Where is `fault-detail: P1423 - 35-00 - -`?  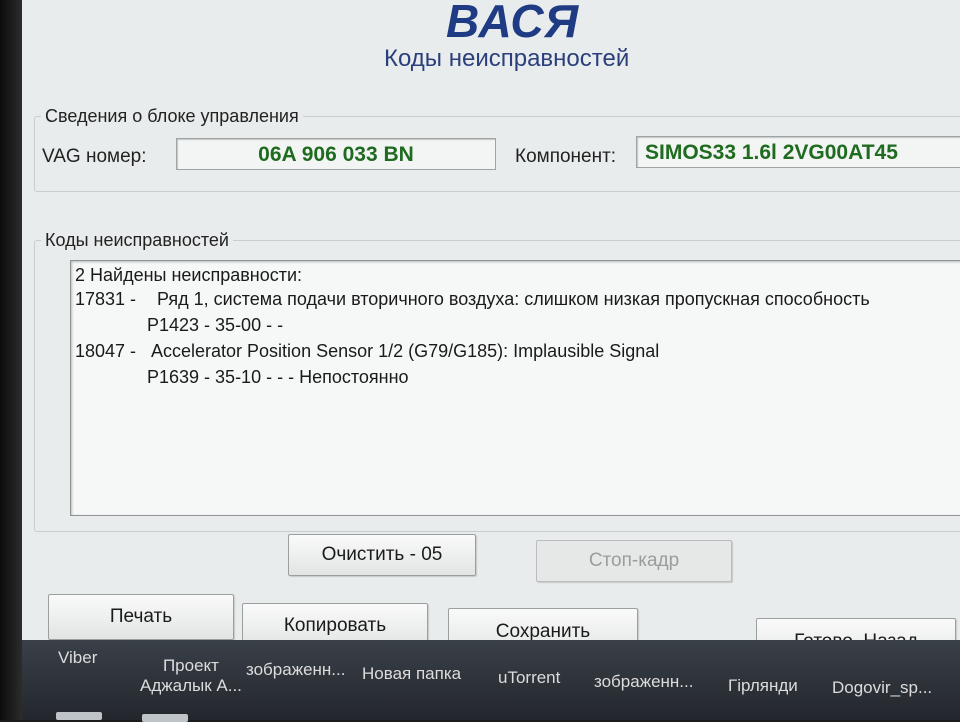
fault-detail: P1423 - 35-00 - - is located at coordinates (215, 325).